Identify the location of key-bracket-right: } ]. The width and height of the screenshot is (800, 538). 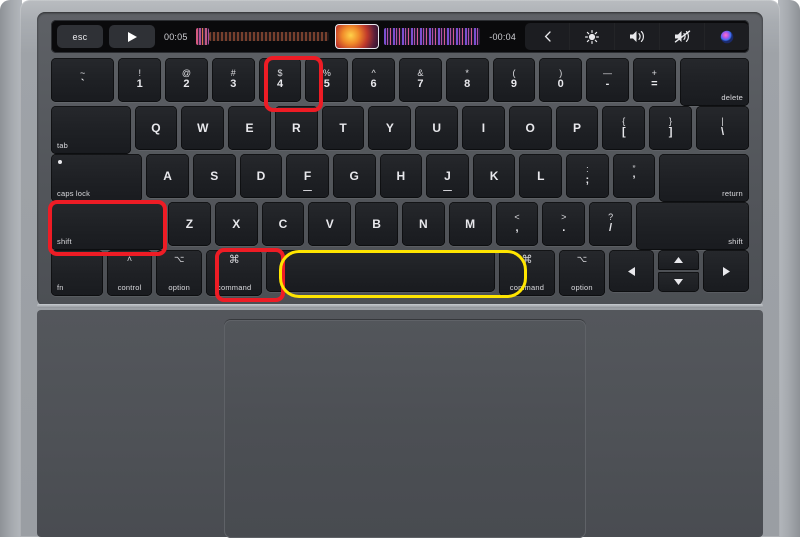
(670, 128).